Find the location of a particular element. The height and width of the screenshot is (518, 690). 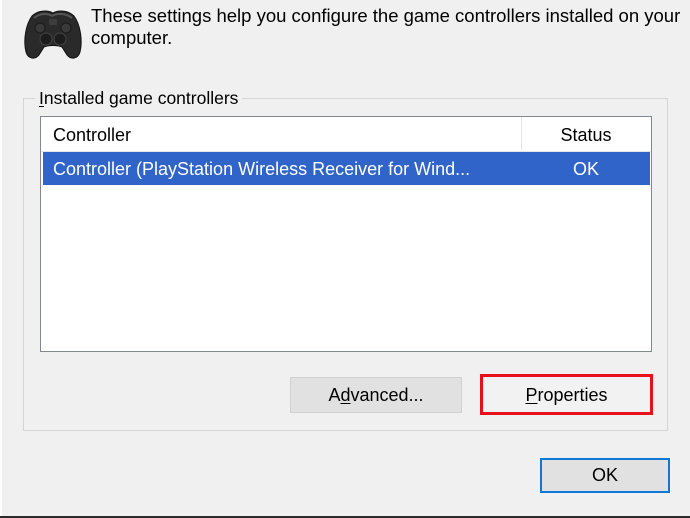

group-label: Installed game controllers is located at coordinates (139, 98).